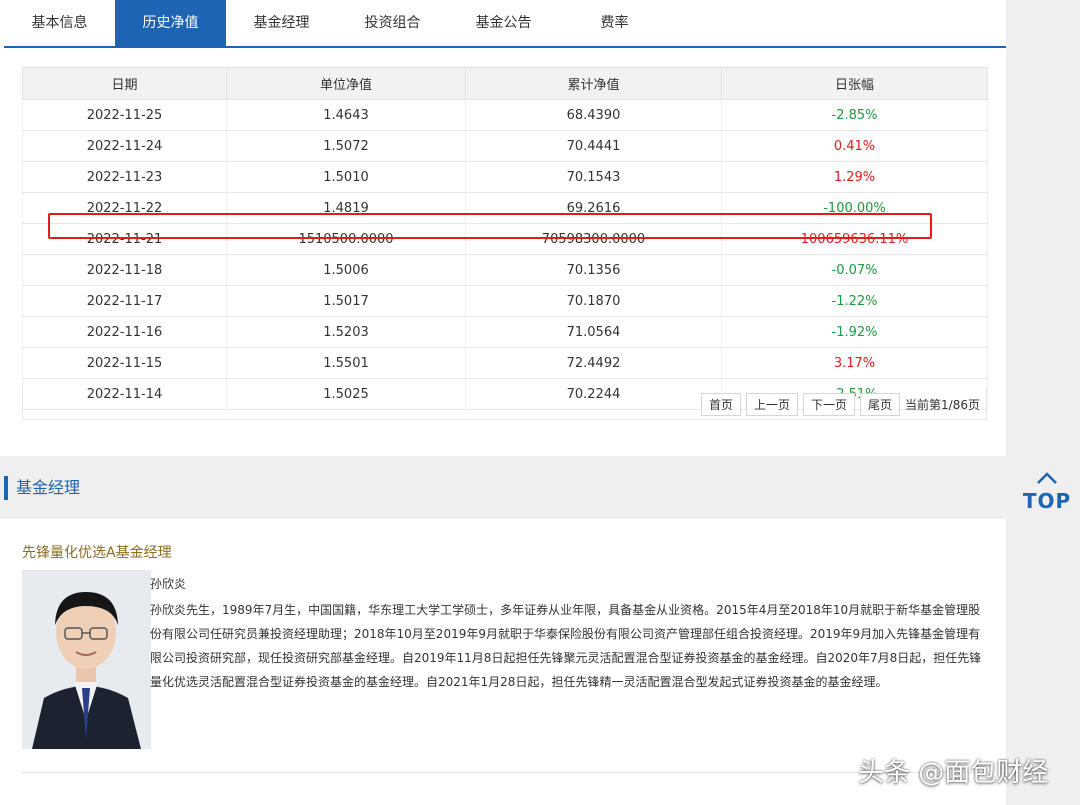  I want to click on section-divider, so click(504, 772).